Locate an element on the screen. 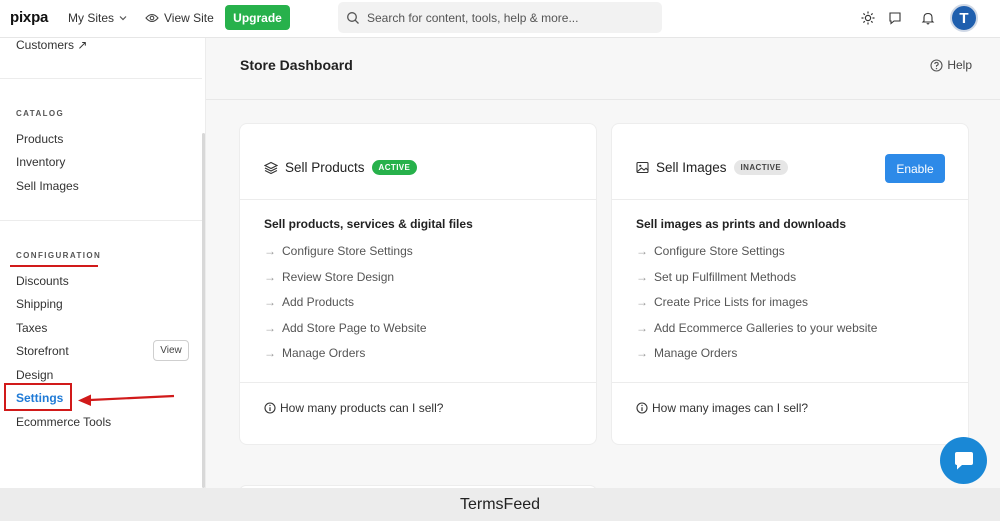 Image resolution: width=1000 pixels, height=521 pixels. sidebar-item-products: Products is located at coordinates (39, 139).